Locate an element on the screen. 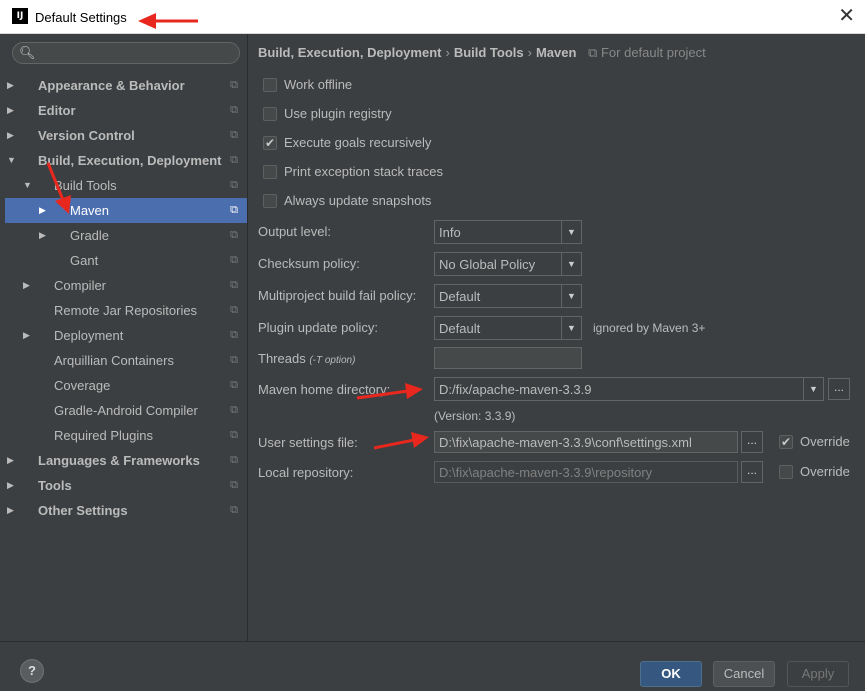  help-button: ? is located at coordinates (32, 671).